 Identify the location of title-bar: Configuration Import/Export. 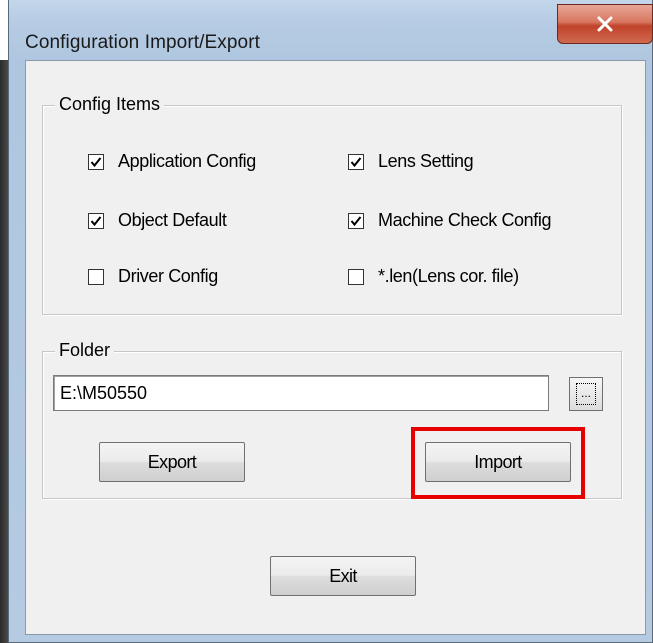
(331, 30).